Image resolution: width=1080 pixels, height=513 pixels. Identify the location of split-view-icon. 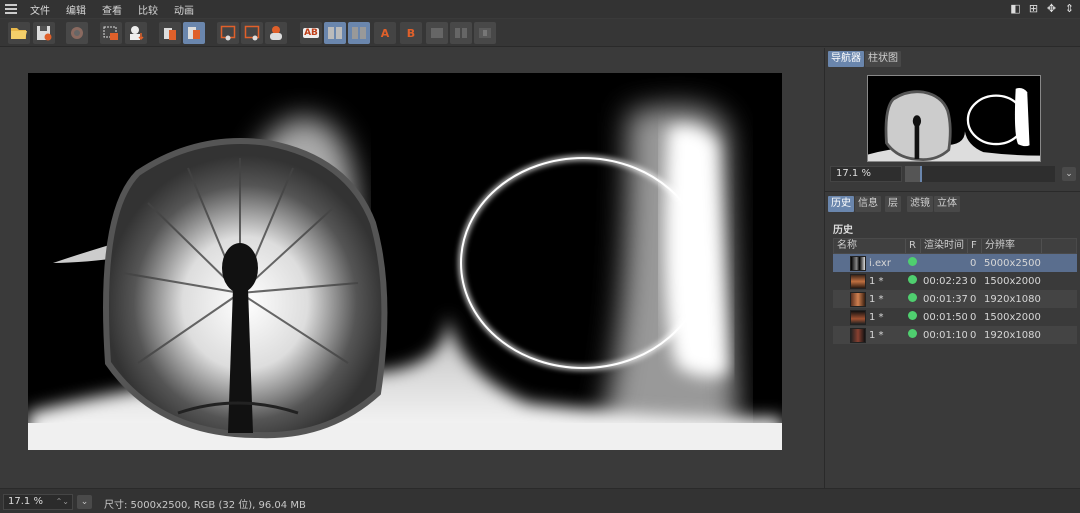
(335, 33).